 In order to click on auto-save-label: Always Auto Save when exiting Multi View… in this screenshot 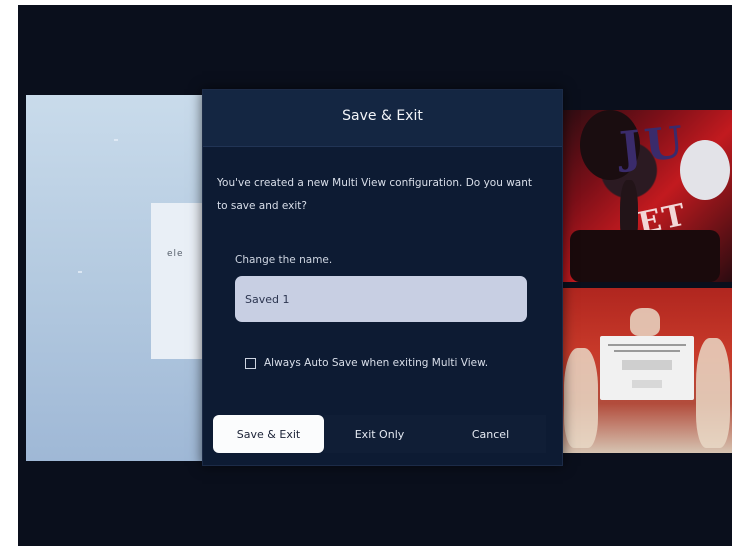, I will do `click(376, 363)`.